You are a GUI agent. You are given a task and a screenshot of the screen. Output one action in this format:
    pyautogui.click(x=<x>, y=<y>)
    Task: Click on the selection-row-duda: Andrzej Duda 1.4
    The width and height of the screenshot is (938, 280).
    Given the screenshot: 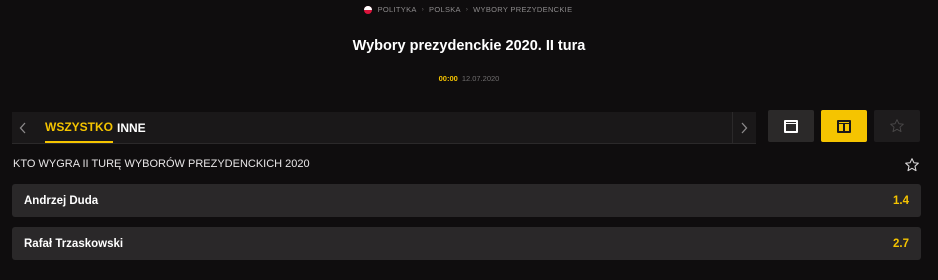 What is the action you would take?
    pyautogui.click(x=466, y=200)
    